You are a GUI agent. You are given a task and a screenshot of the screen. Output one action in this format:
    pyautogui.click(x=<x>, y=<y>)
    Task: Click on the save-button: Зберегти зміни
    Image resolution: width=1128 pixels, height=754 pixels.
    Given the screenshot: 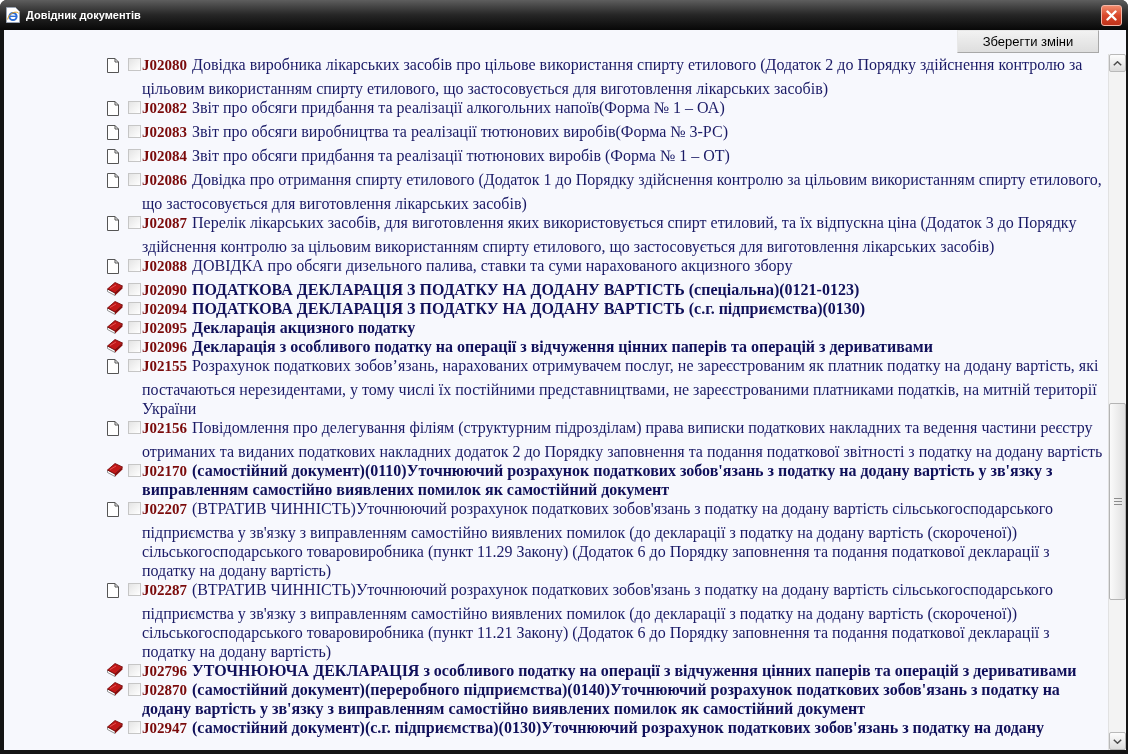 What is the action you would take?
    pyautogui.click(x=1028, y=41)
    